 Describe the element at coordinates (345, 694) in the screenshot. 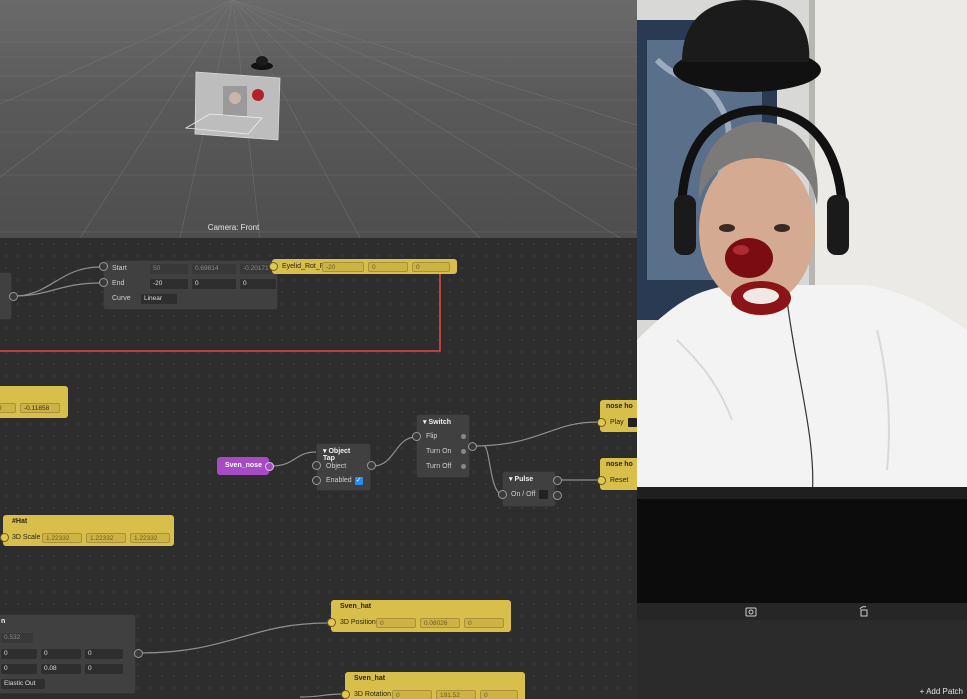

I see `rotation-input-port` at that location.